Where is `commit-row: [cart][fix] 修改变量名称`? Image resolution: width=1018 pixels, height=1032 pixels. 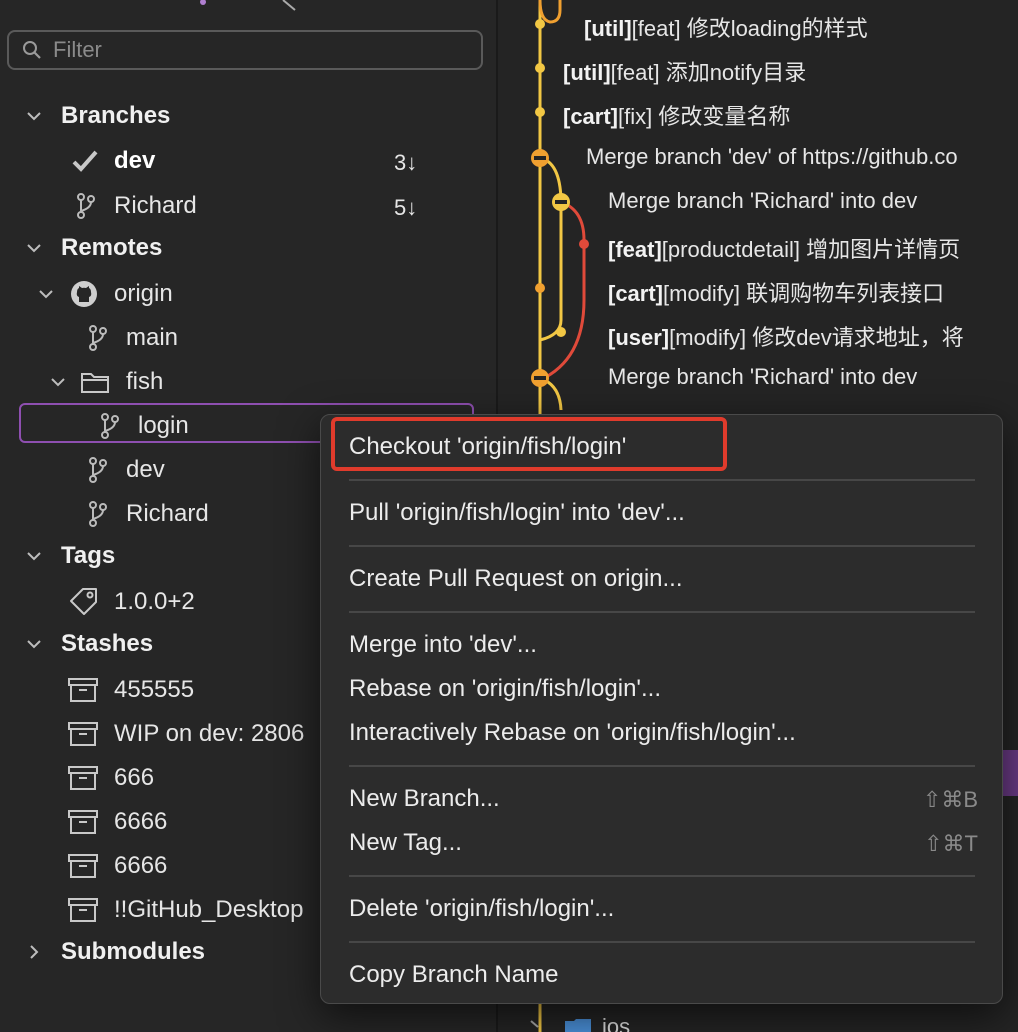
commit-row: [cart][fix] 修改变量名称 is located at coordinates (676, 115).